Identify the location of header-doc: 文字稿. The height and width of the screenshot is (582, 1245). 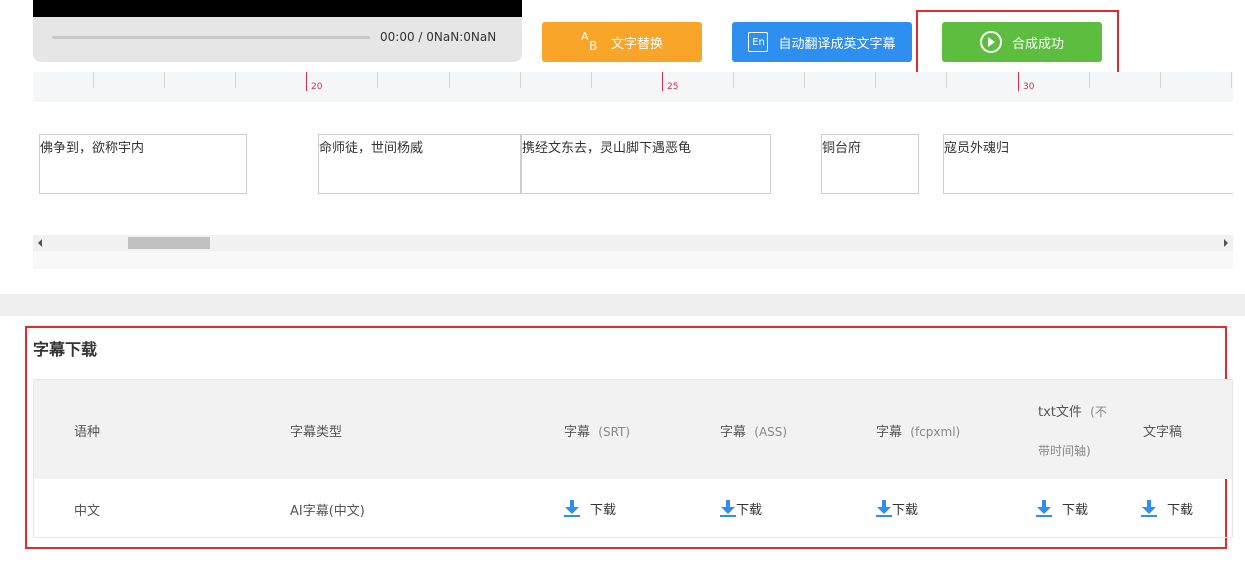
(1162, 430).